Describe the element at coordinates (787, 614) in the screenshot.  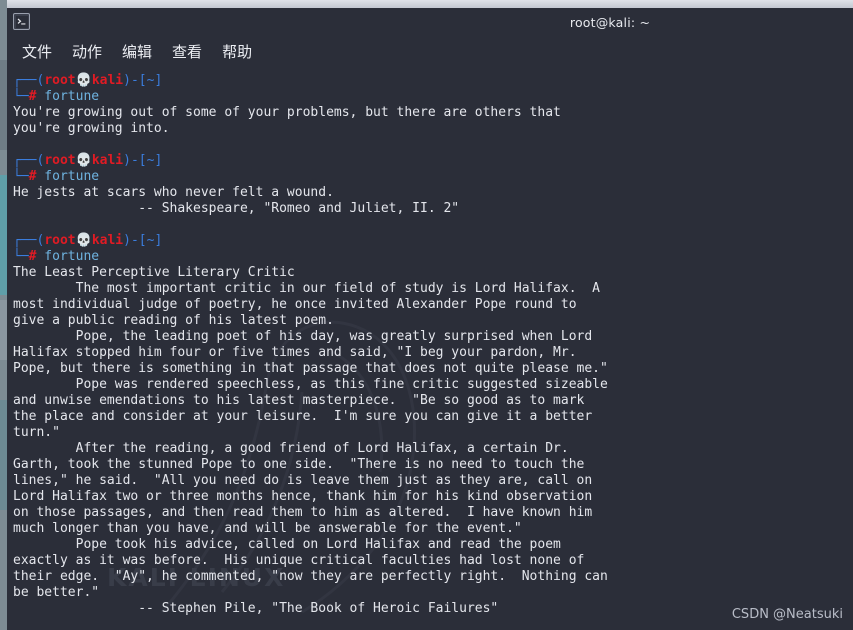
I see `csdn-watermark: CSDN @Neatsuki` at that location.